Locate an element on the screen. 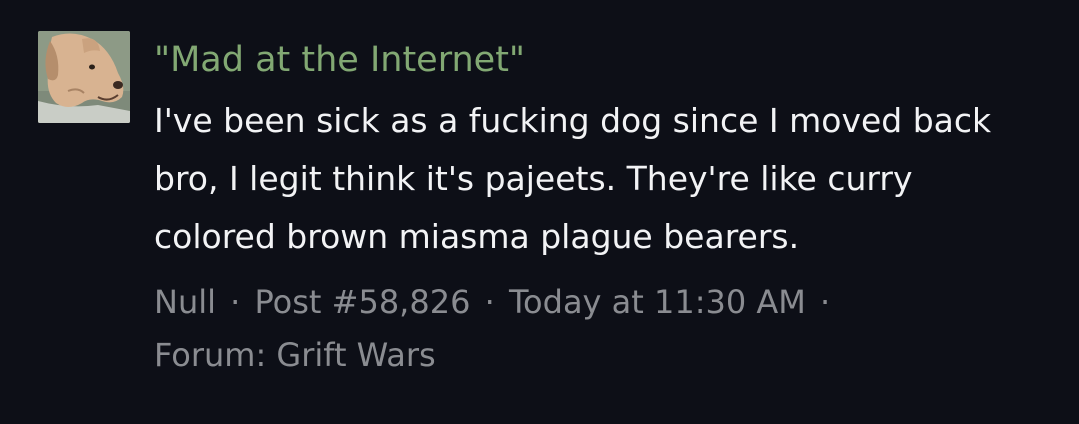  forum-link: Forum: Grift Wars is located at coordinates (295, 355).